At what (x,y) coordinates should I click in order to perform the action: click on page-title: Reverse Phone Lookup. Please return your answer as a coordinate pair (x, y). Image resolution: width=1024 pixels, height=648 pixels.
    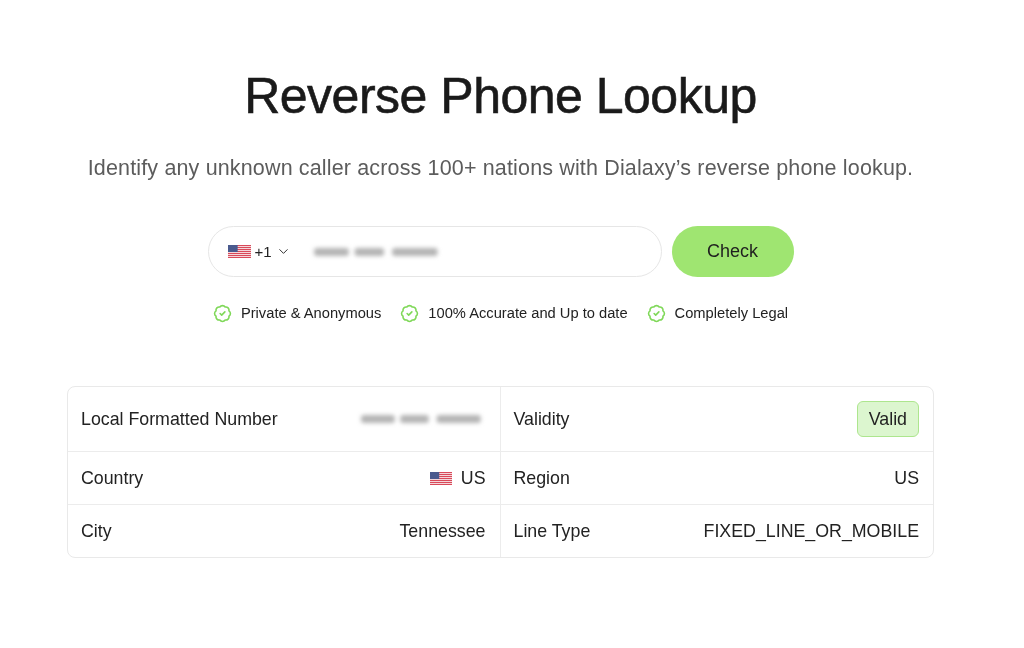
    Looking at the image, I should click on (500, 96).